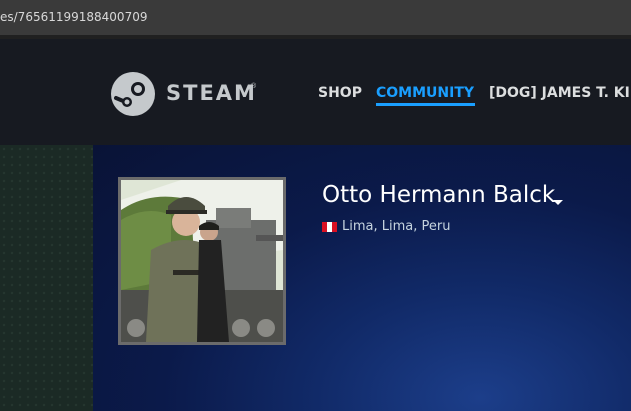 This screenshot has height=411, width=631. Describe the element at coordinates (560, 93) in the screenshot. I see `nav-user-profile: [DOG] JAMES T. KIF` at that location.